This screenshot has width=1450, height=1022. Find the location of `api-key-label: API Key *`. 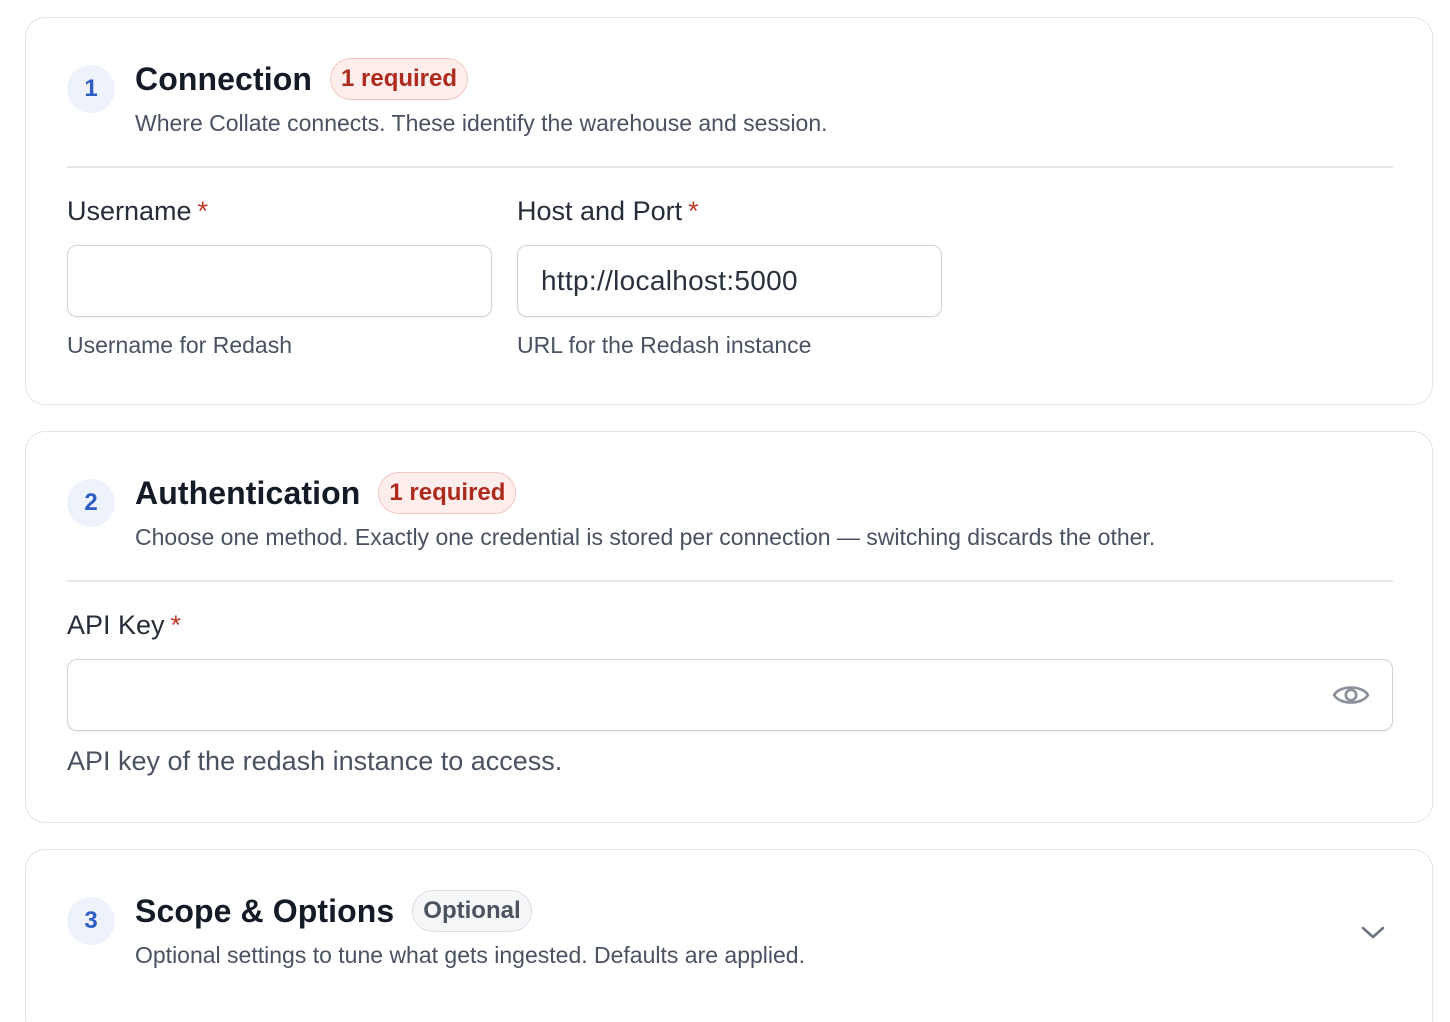

api-key-label: API Key * is located at coordinates (124, 625).